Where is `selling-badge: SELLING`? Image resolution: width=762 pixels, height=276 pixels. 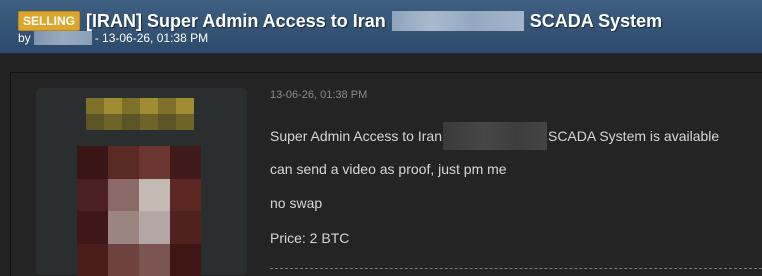 selling-badge: SELLING is located at coordinates (49, 21).